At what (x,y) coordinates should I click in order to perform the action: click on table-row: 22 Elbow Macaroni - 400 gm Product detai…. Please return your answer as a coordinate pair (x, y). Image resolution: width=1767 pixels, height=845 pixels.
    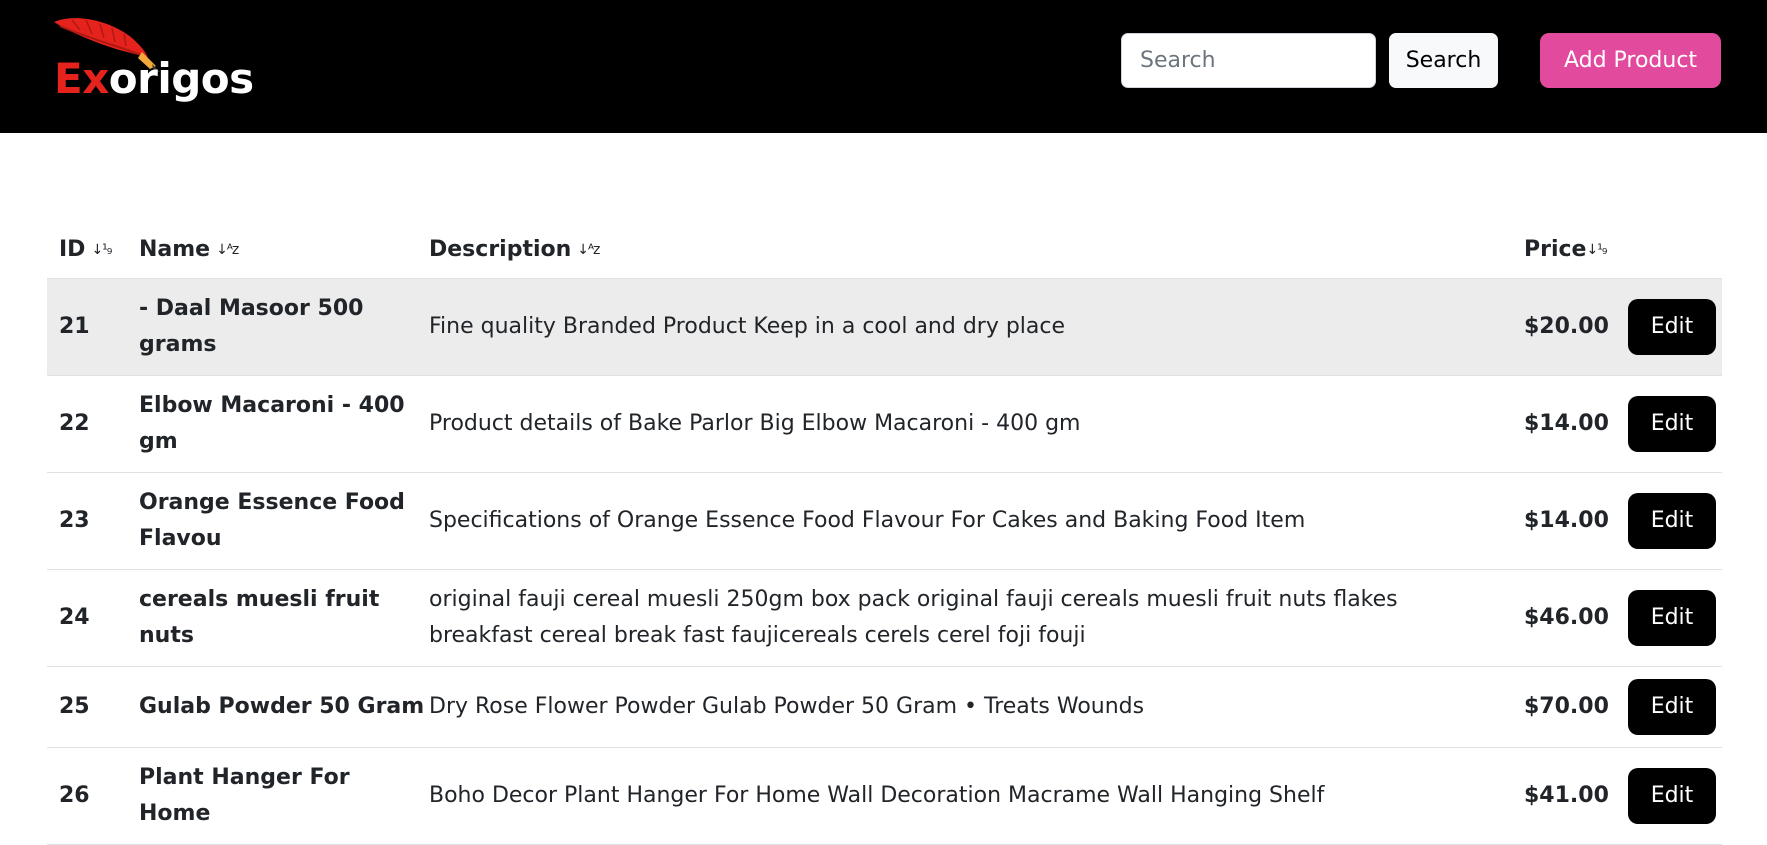
    Looking at the image, I should click on (884, 424).